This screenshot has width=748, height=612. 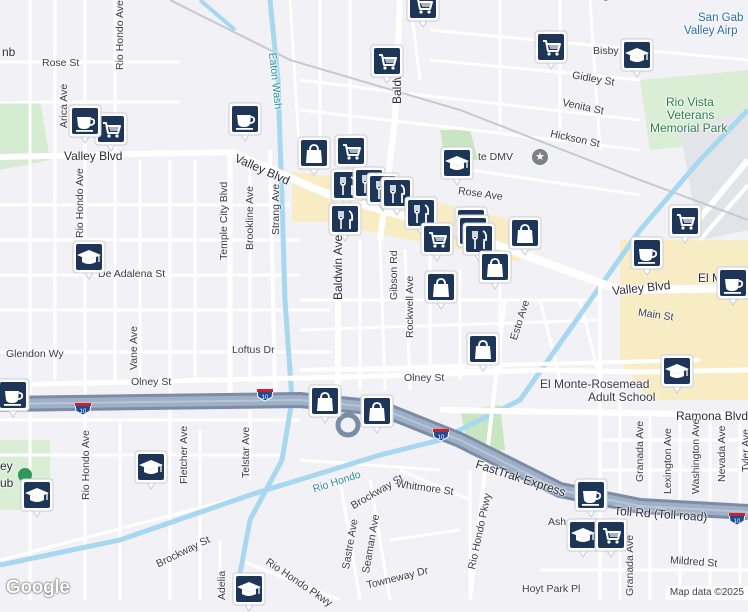 I want to click on airport-label: Valley Airp, so click(x=711, y=31).